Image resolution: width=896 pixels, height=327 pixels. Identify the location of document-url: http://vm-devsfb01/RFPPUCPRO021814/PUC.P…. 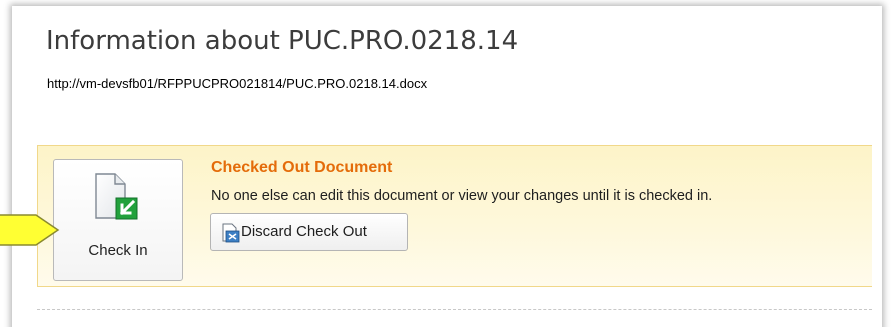
(237, 83).